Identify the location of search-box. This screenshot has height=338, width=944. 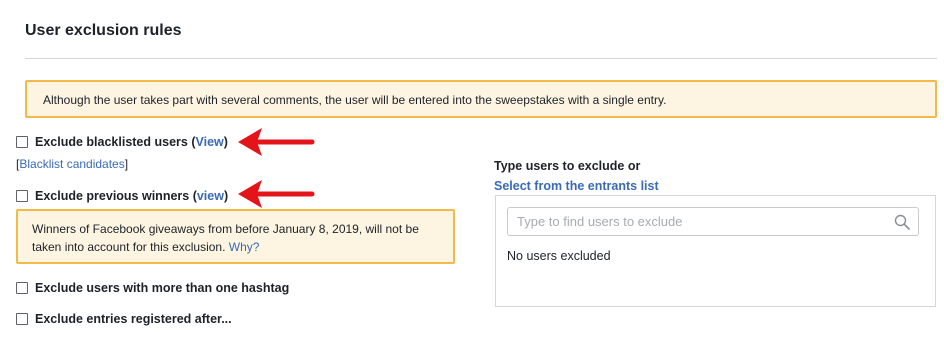
(713, 221).